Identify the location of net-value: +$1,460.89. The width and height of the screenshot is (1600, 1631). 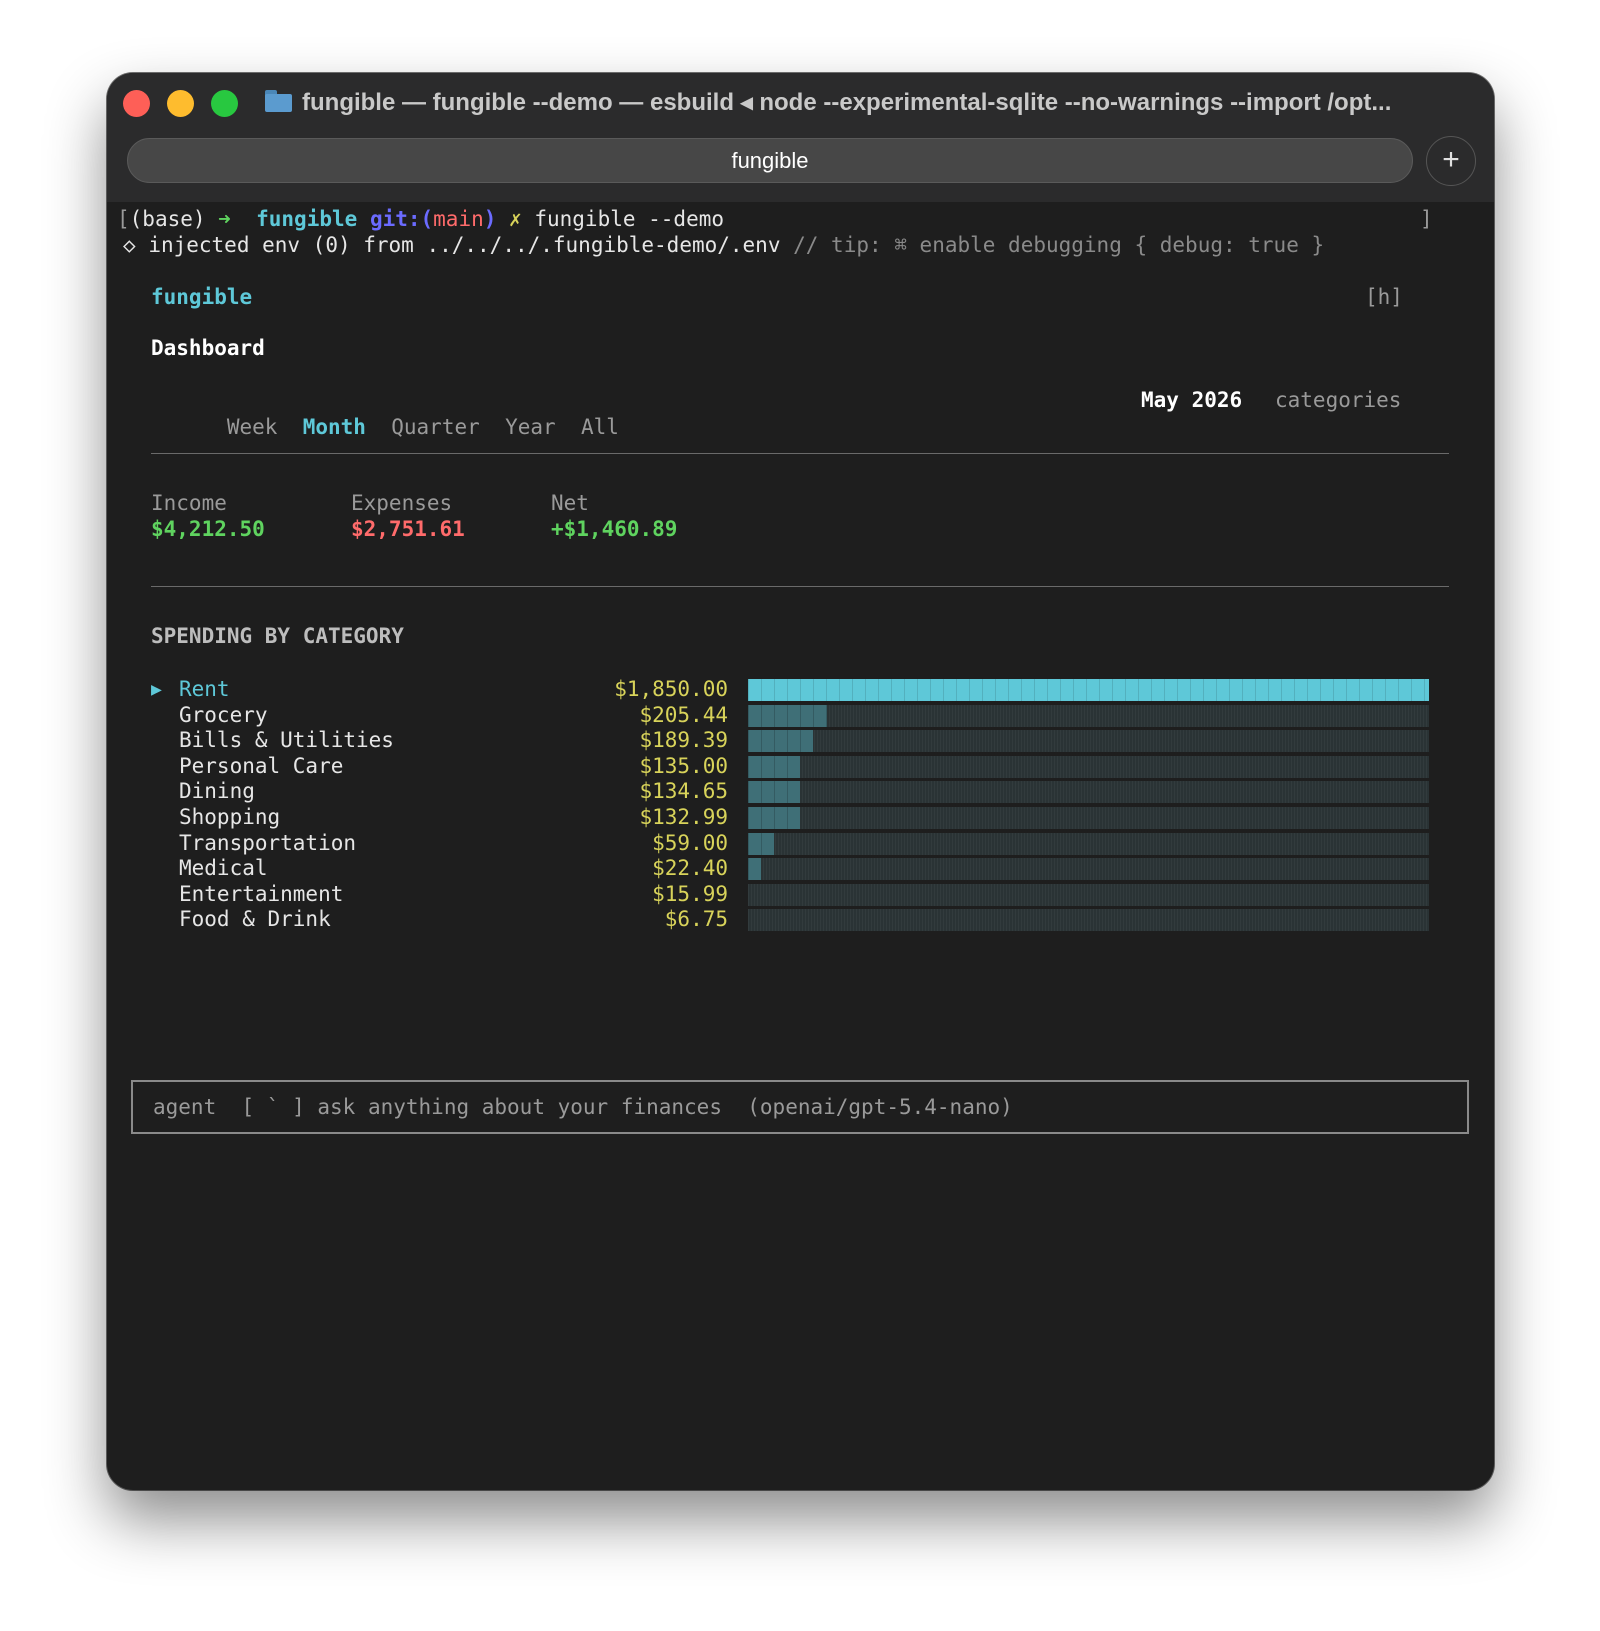
(614, 529).